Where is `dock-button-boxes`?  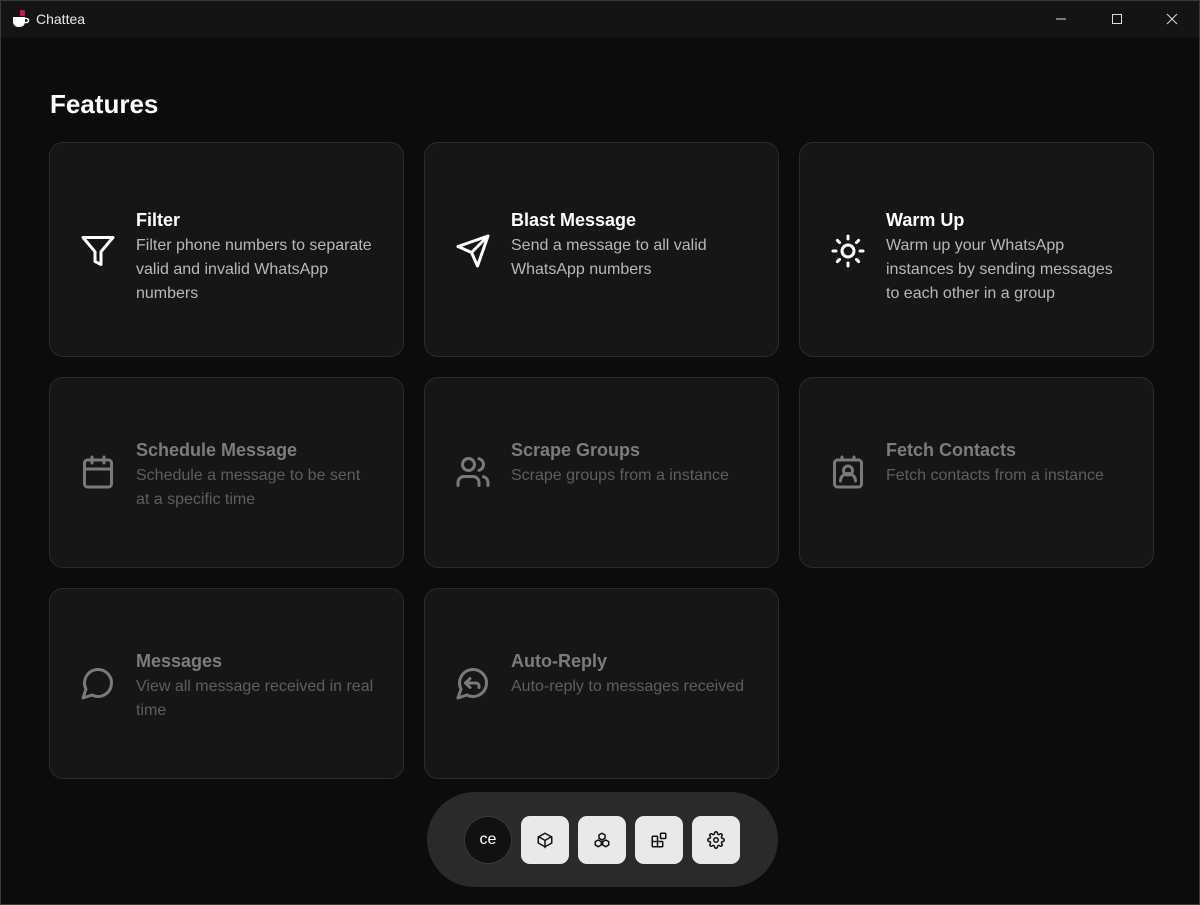 dock-button-boxes is located at coordinates (602, 840).